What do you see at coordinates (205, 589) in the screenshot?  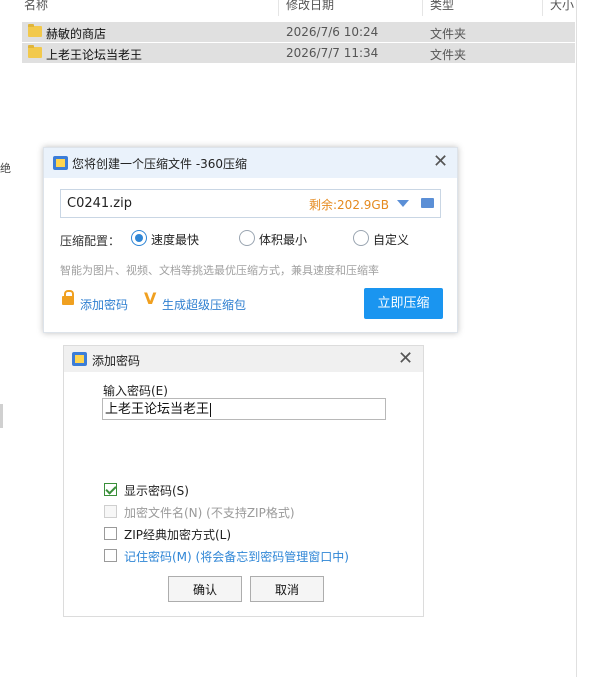 I see `ok-button: 确认` at bounding box center [205, 589].